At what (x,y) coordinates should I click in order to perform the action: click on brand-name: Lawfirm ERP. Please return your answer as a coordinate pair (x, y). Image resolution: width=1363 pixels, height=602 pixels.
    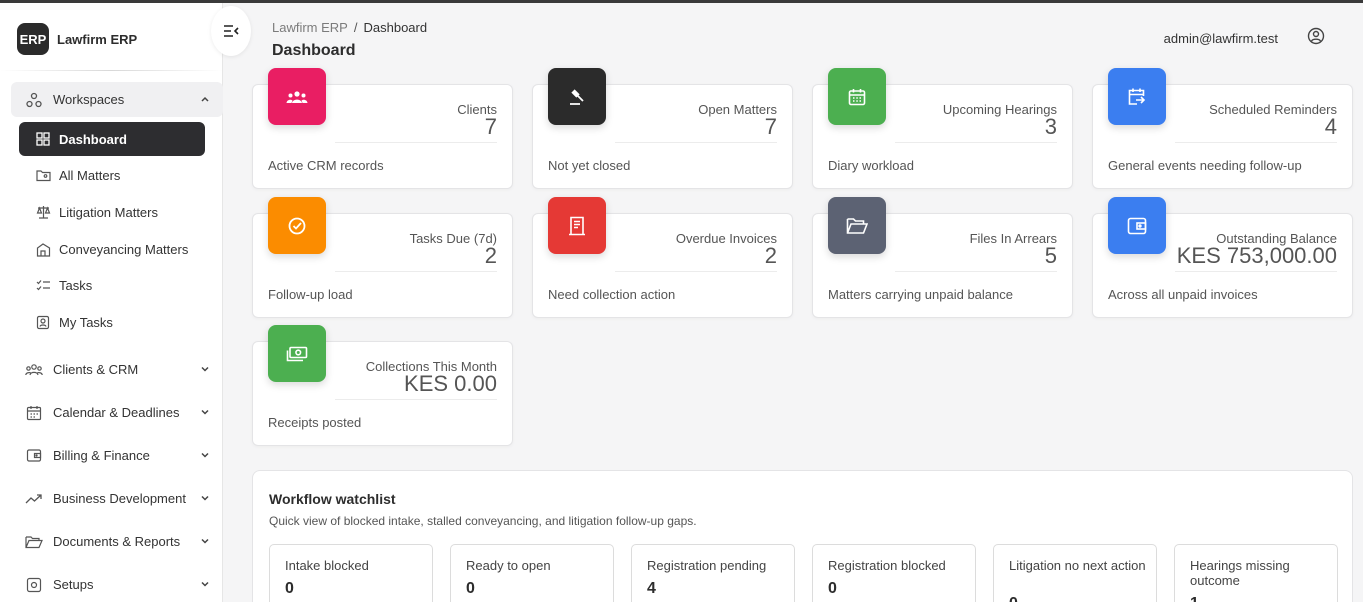
    Looking at the image, I should click on (97, 39).